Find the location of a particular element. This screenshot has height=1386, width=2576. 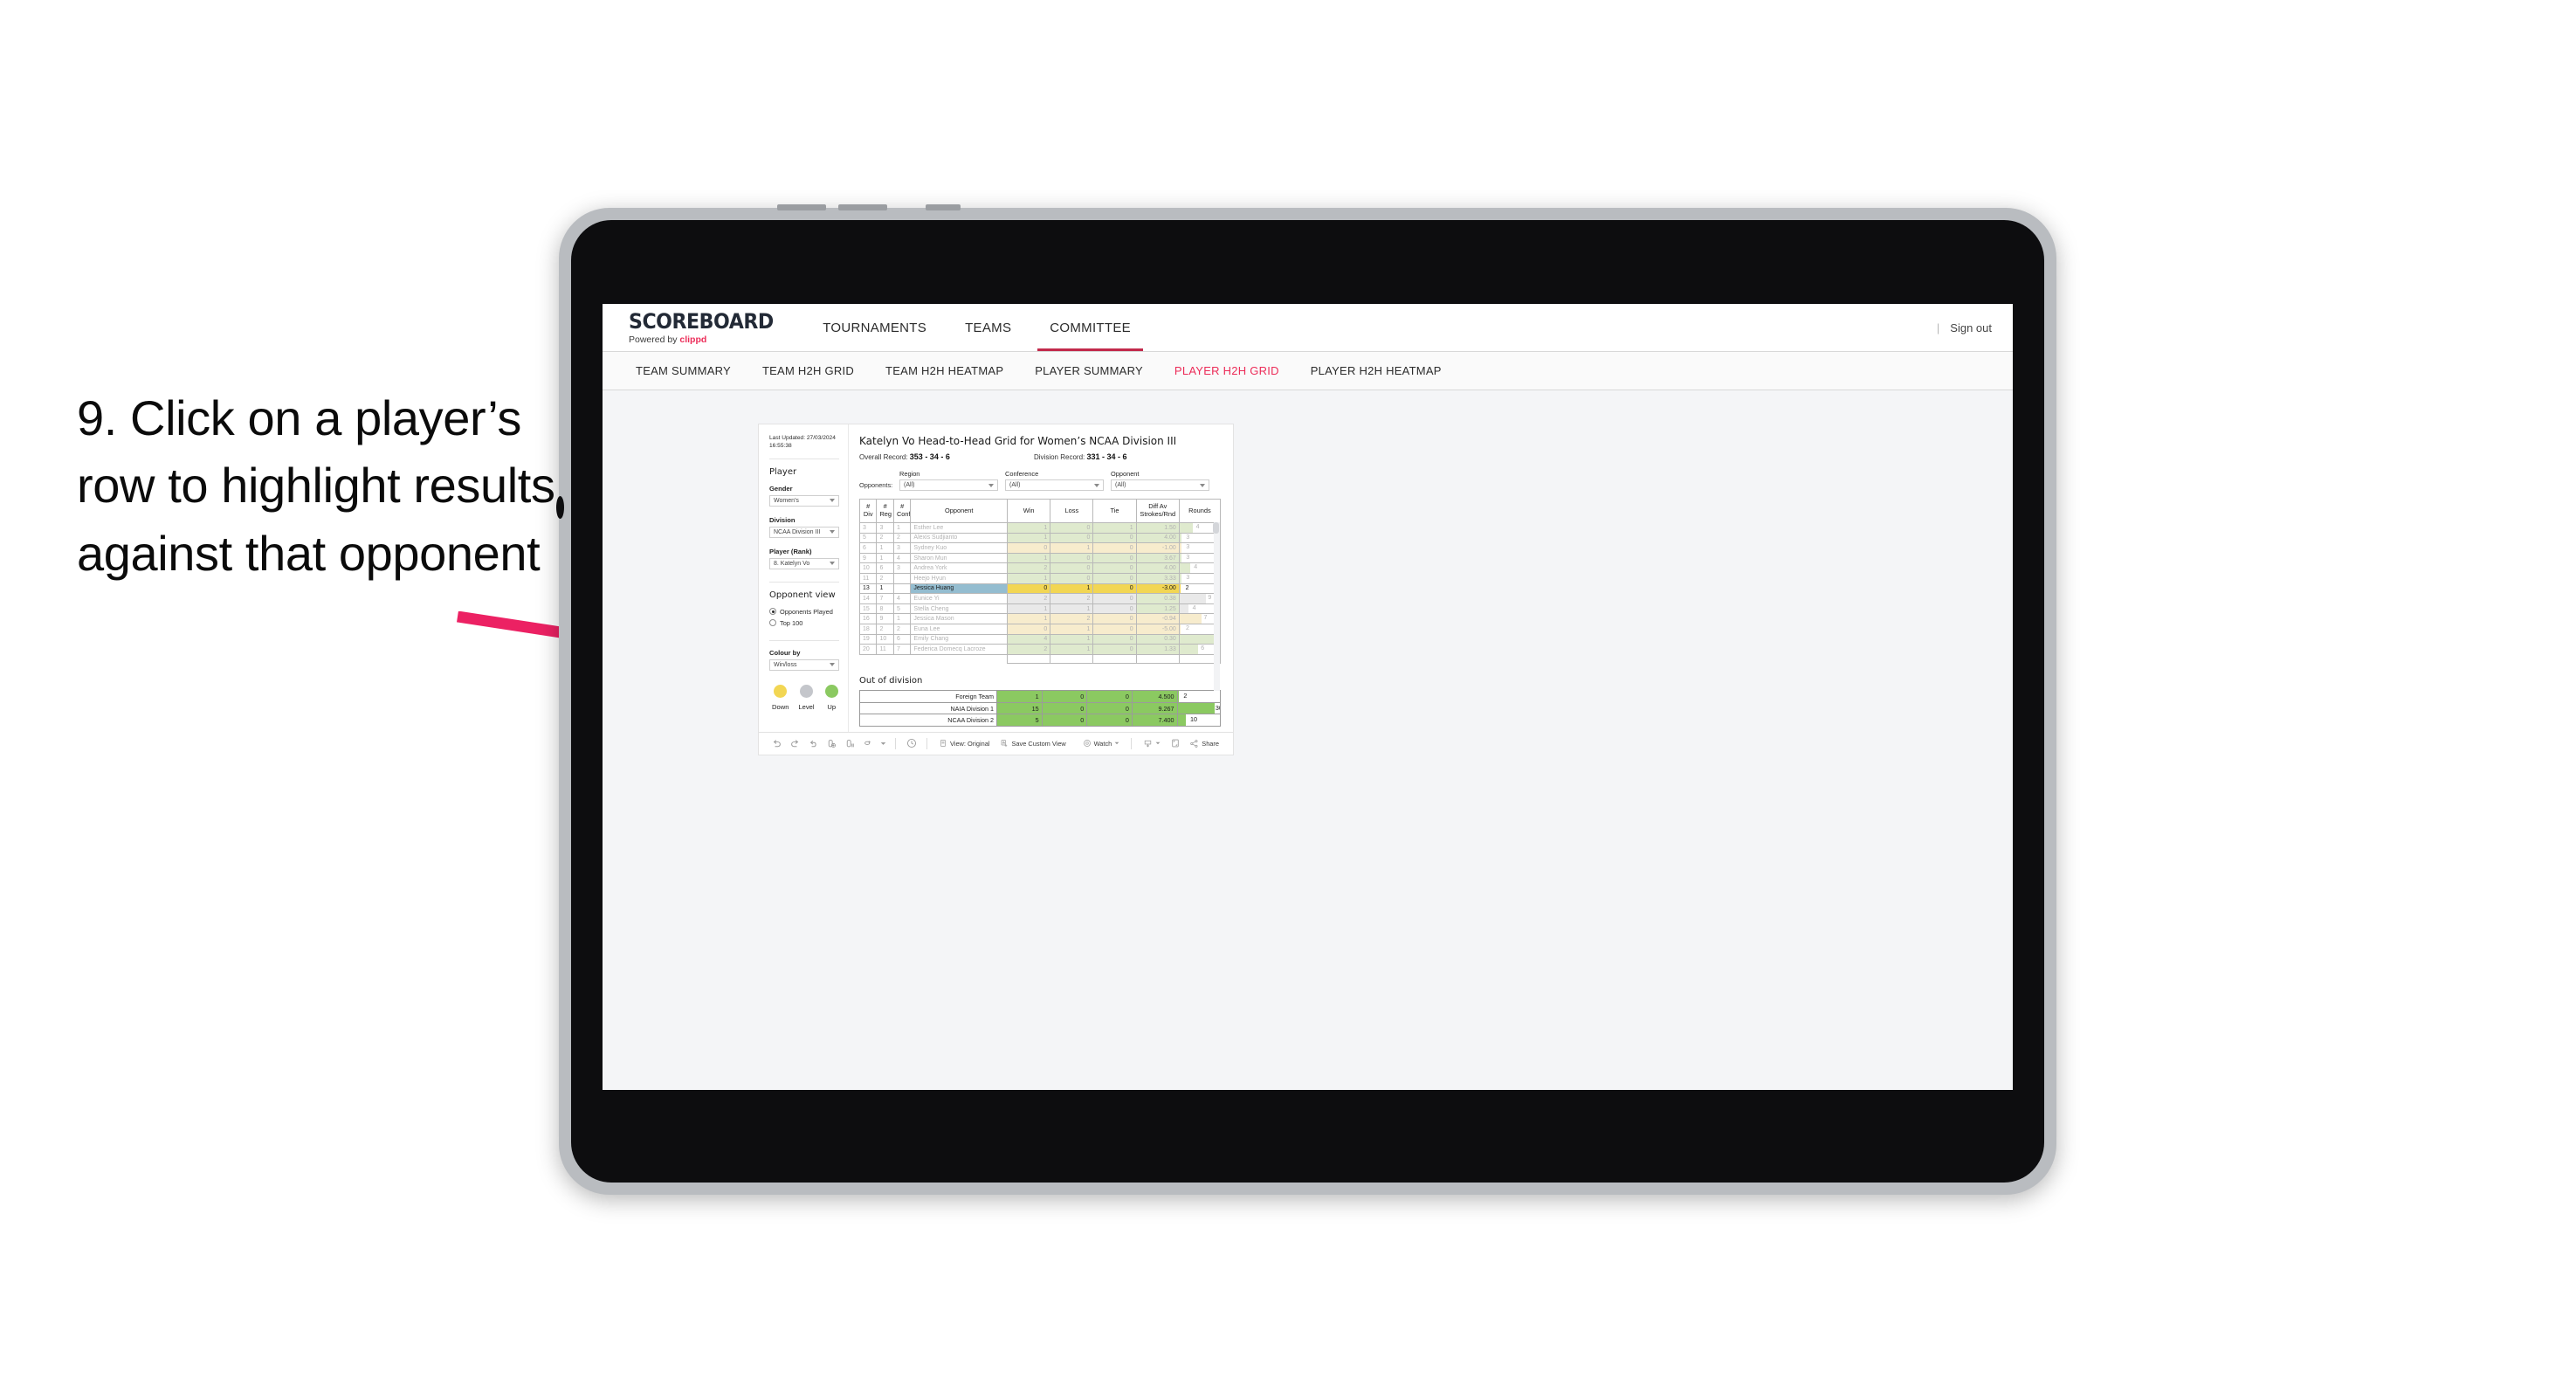

logo-tagline-prefix: Powered by is located at coordinates (654, 339).